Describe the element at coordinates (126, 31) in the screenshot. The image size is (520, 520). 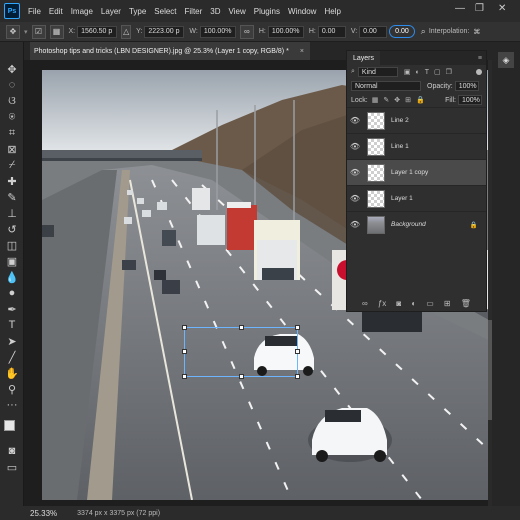
I see `relative-position-icon: △` at that location.